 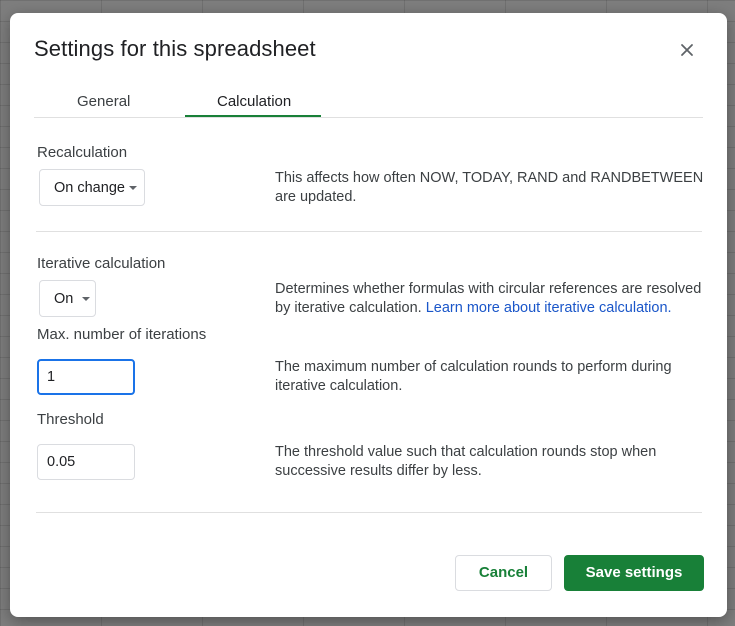 What do you see at coordinates (70, 419) in the screenshot?
I see `threshold-label: Threshold` at bounding box center [70, 419].